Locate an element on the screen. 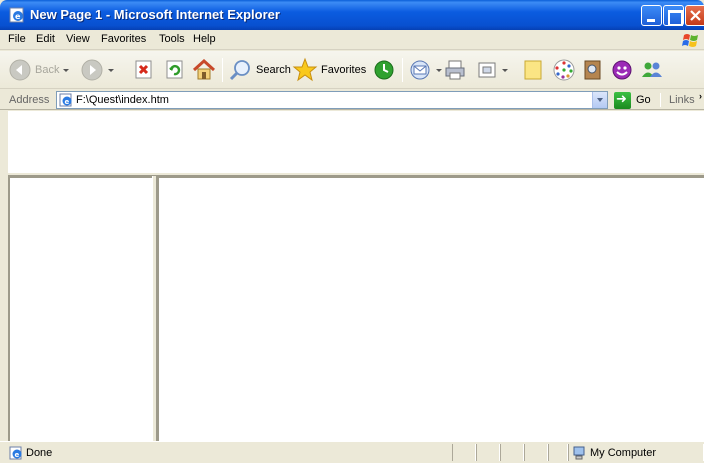 The image size is (704, 463). favorites-button: Favorites is located at coordinates (329, 70).